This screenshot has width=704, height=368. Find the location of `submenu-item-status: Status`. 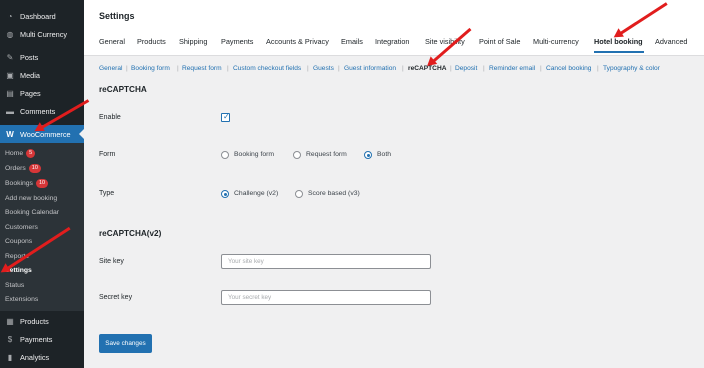

submenu-item-status: Status is located at coordinates (14, 285).